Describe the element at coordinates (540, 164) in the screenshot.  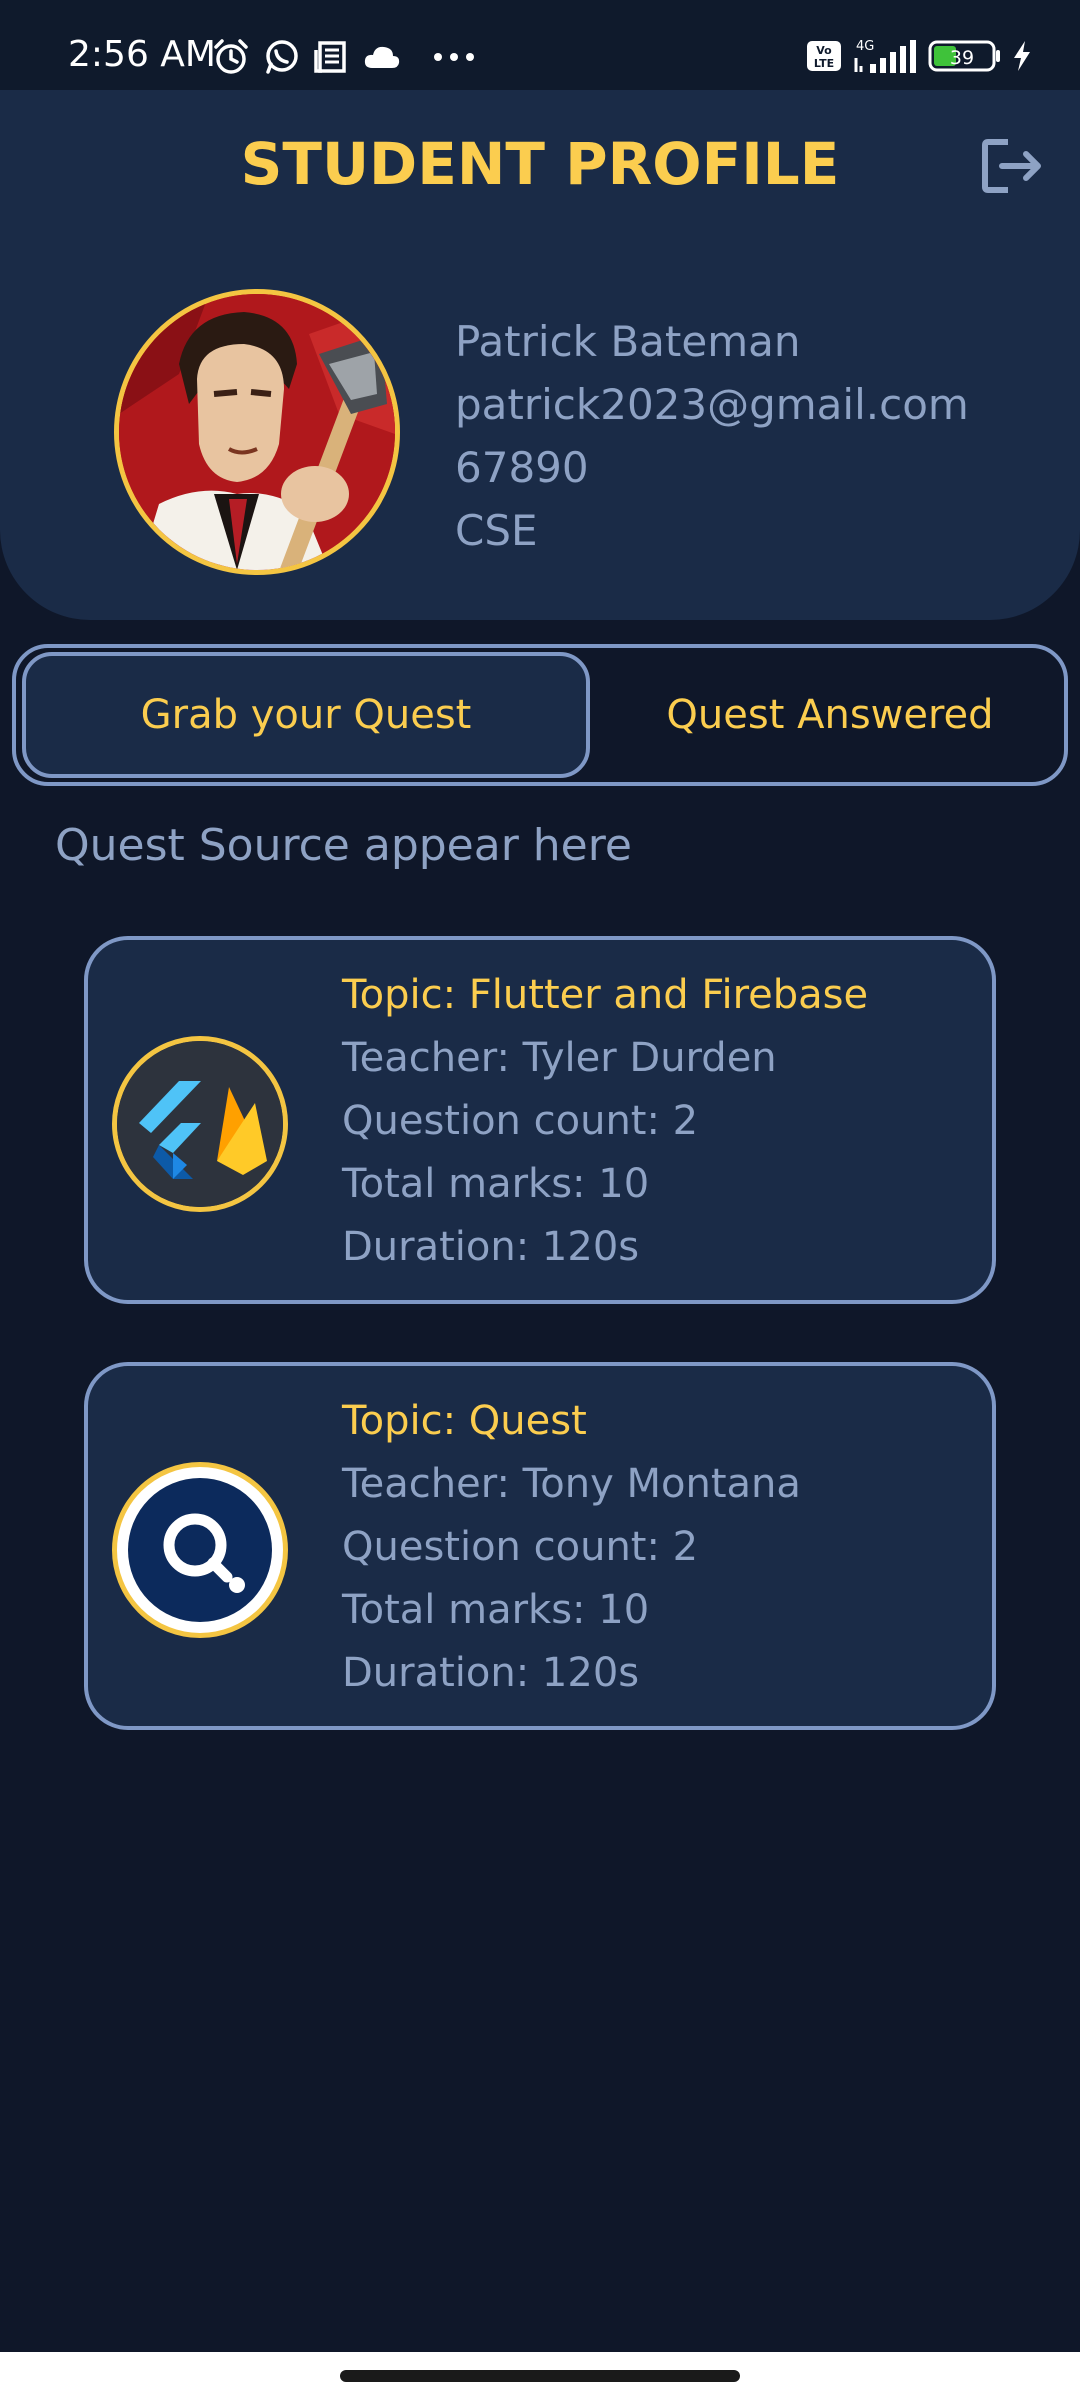
I see `page-title: STUDENT PROFILE` at that location.